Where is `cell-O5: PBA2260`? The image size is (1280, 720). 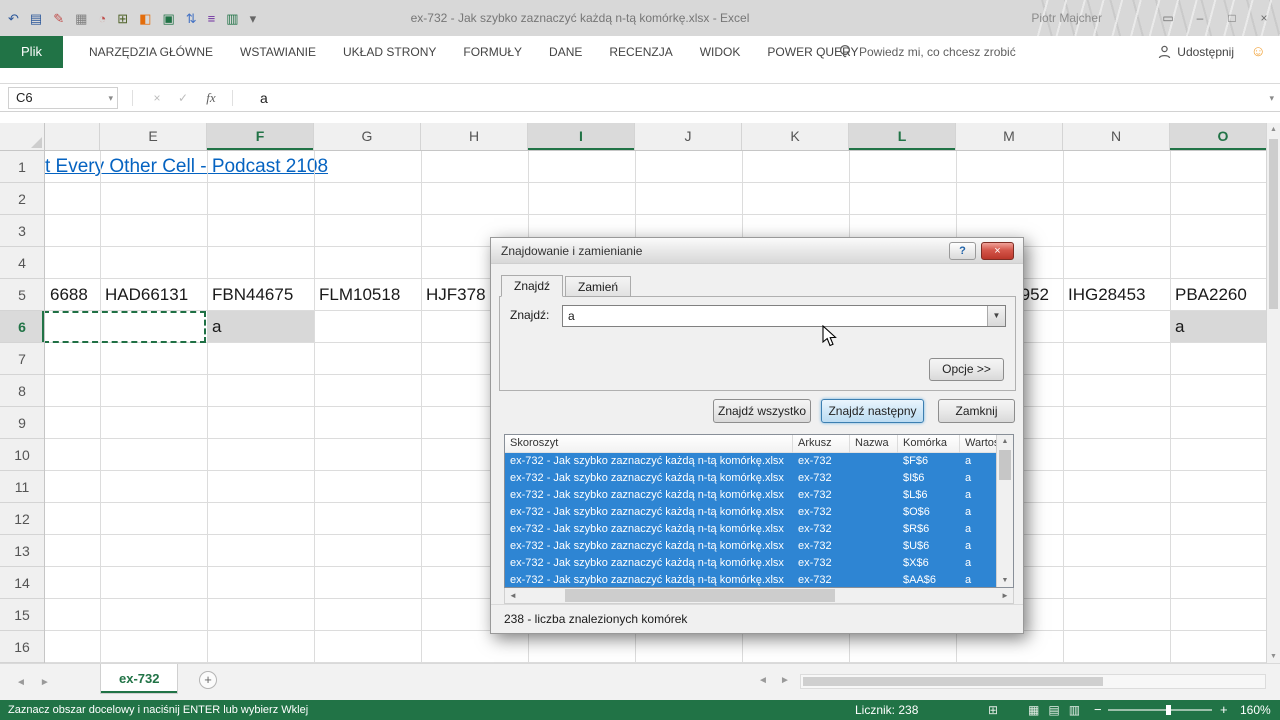 cell-O5: PBA2260 is located at coordinates (1208, 294).